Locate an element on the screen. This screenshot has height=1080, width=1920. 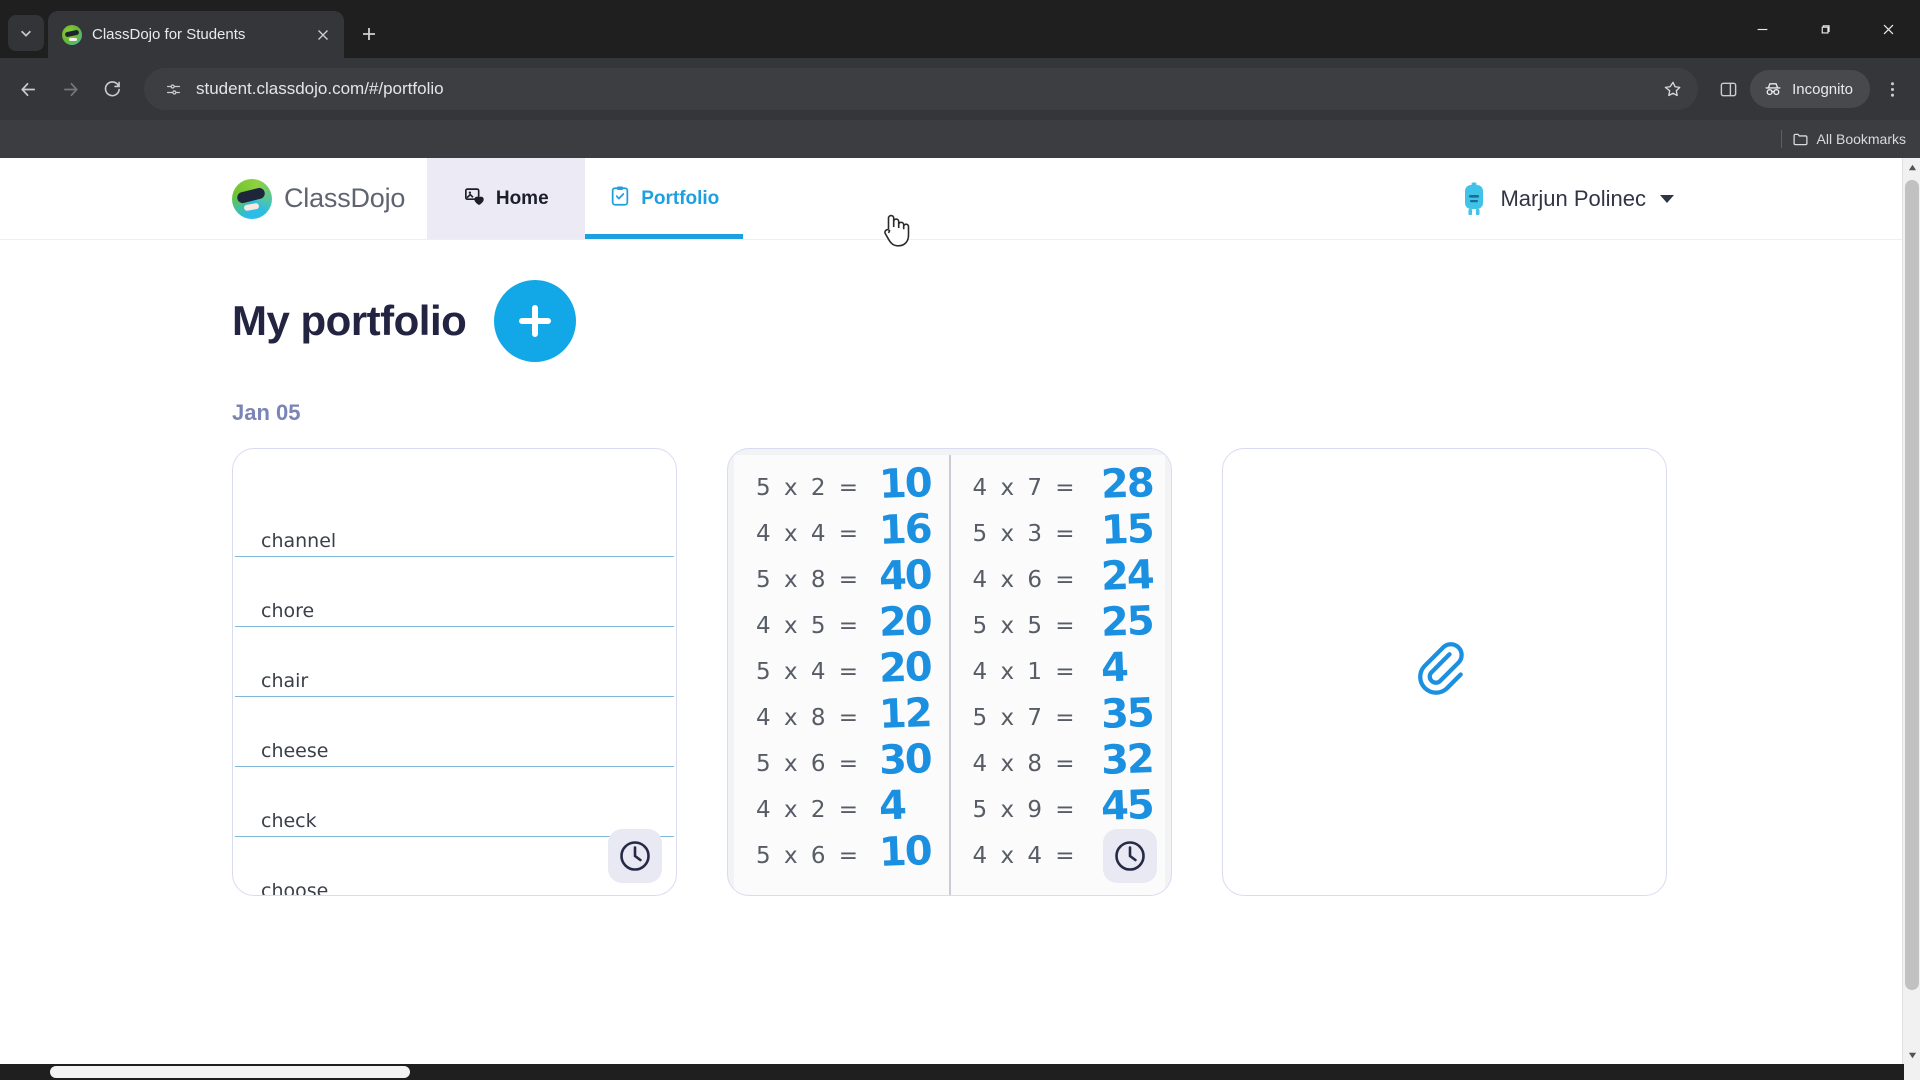
math-problem: 4 x 2 = 4 is located at coordinates (841, 808).